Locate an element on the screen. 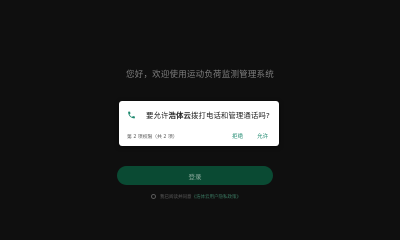  login-button-label: 登录 is located at coordinates (195, 176).